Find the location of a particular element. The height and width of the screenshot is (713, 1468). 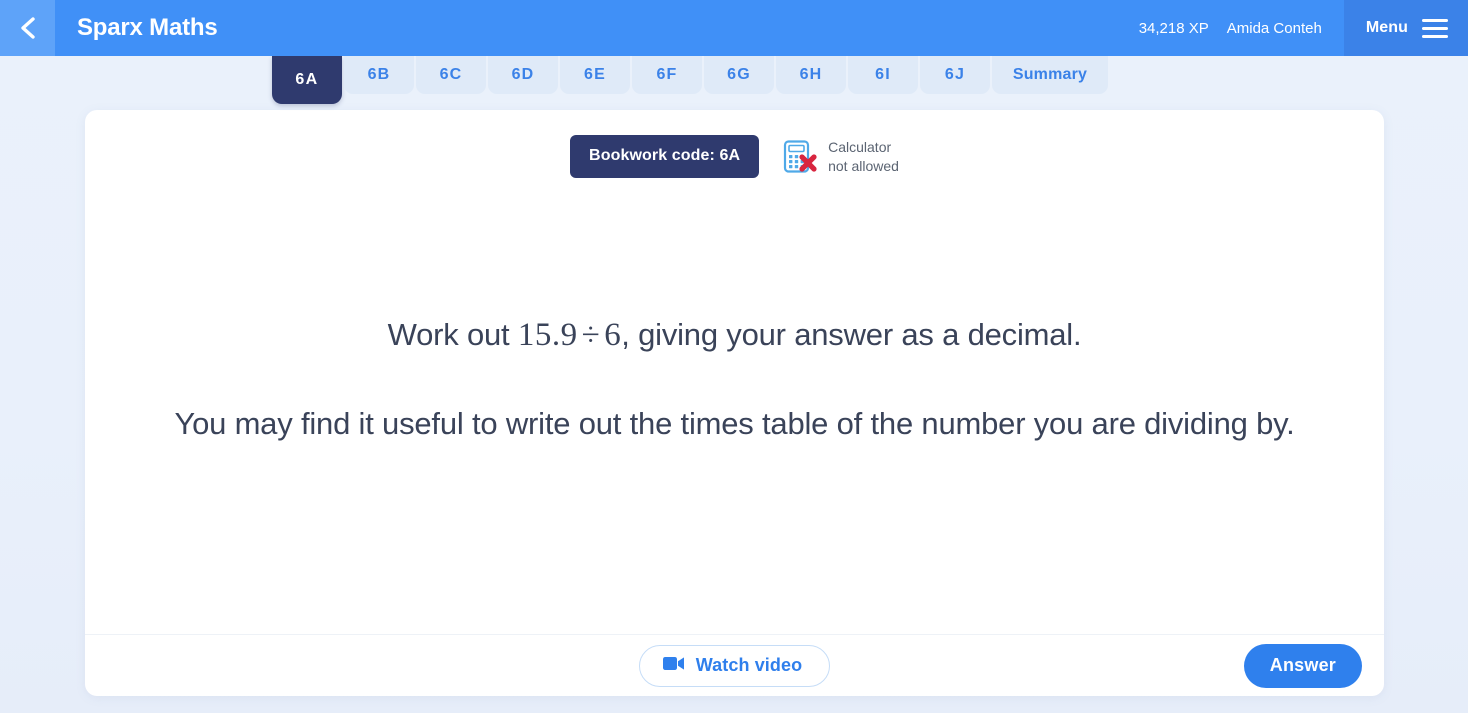

tab-6b: 6B is located at coordinates (379, 75).